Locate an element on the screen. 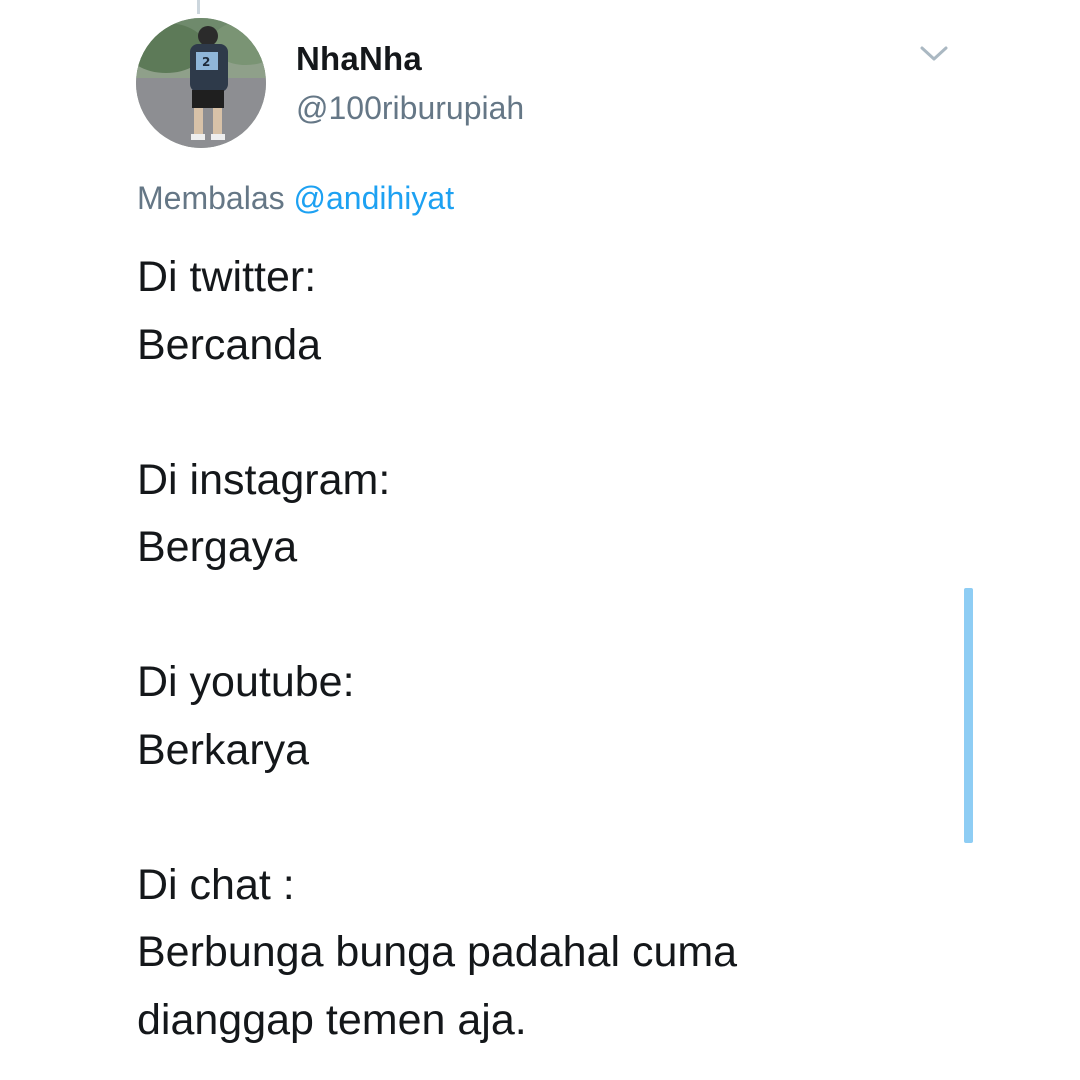 The image size is (1080, 1080). tweet-line: dianggap temen aja. is located at coordinates (332, 1019).